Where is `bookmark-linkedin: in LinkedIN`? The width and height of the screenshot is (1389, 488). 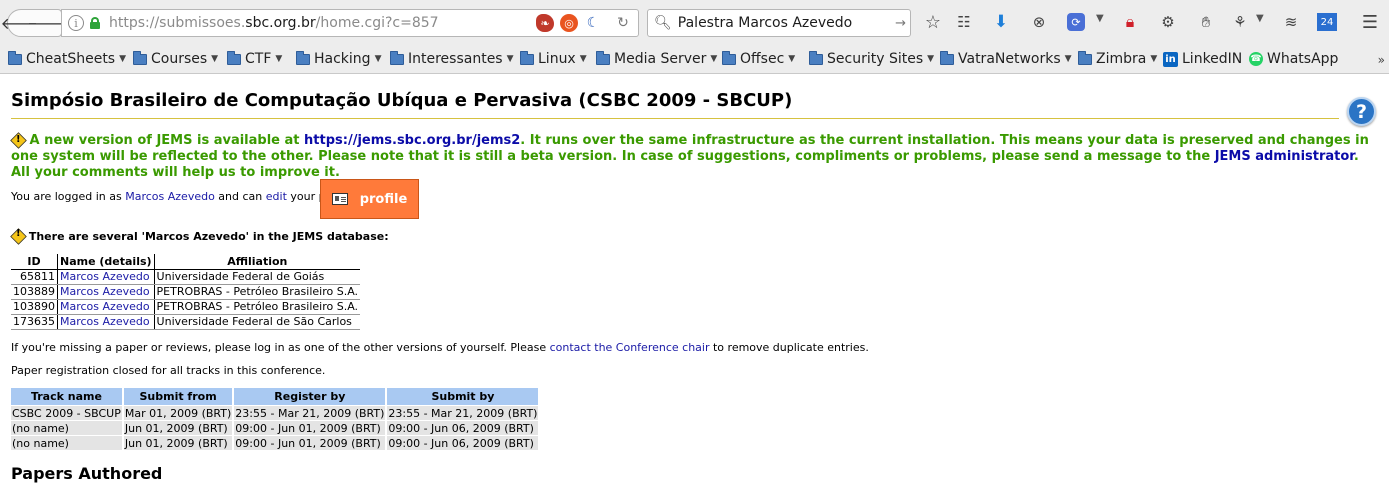
bookmark-linkedin: in LinkedIN is located at coordinates (1202, 59).